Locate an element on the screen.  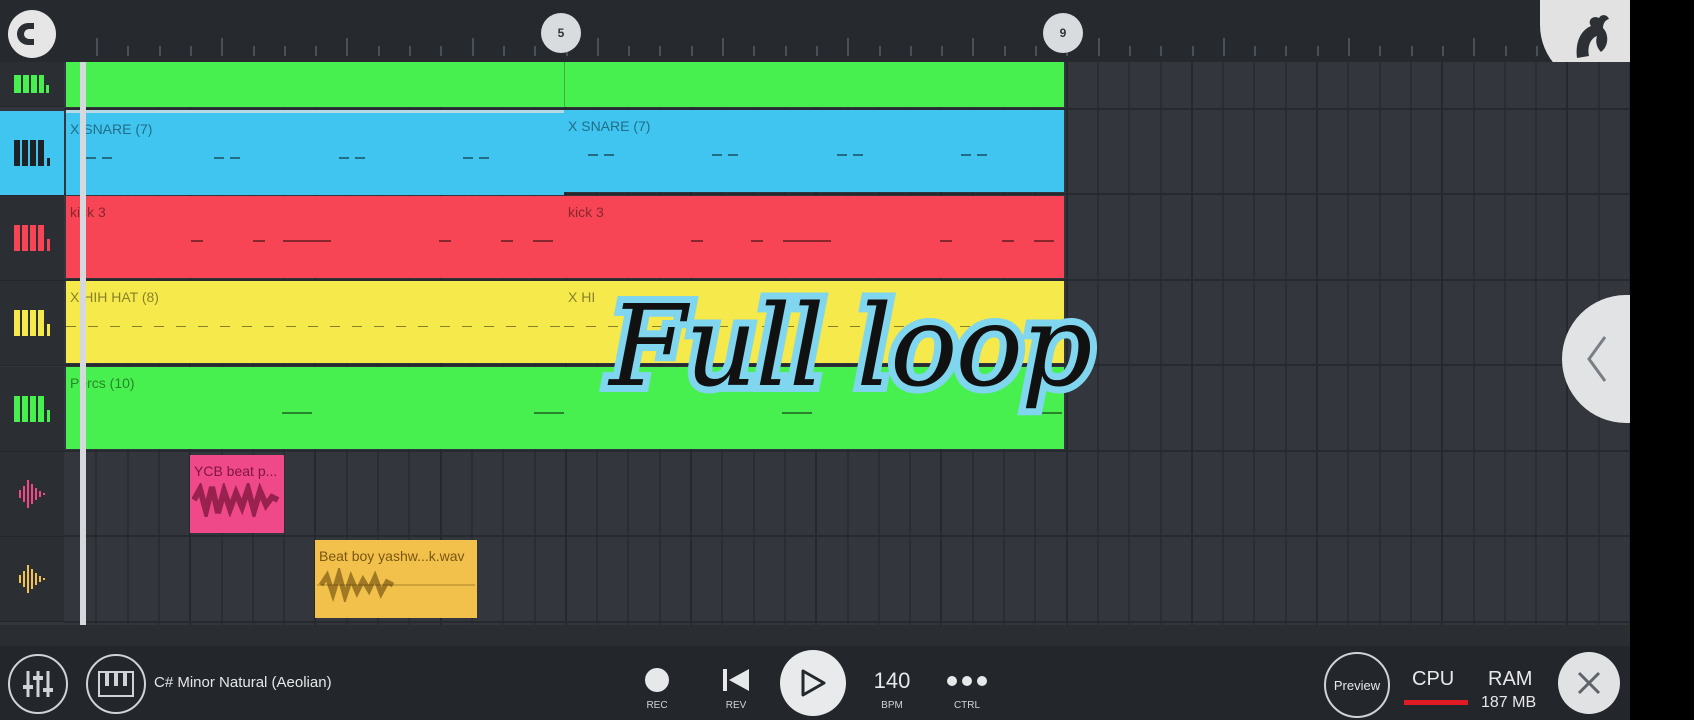
bpm-value: 140 is located at coordinates (892, 681).